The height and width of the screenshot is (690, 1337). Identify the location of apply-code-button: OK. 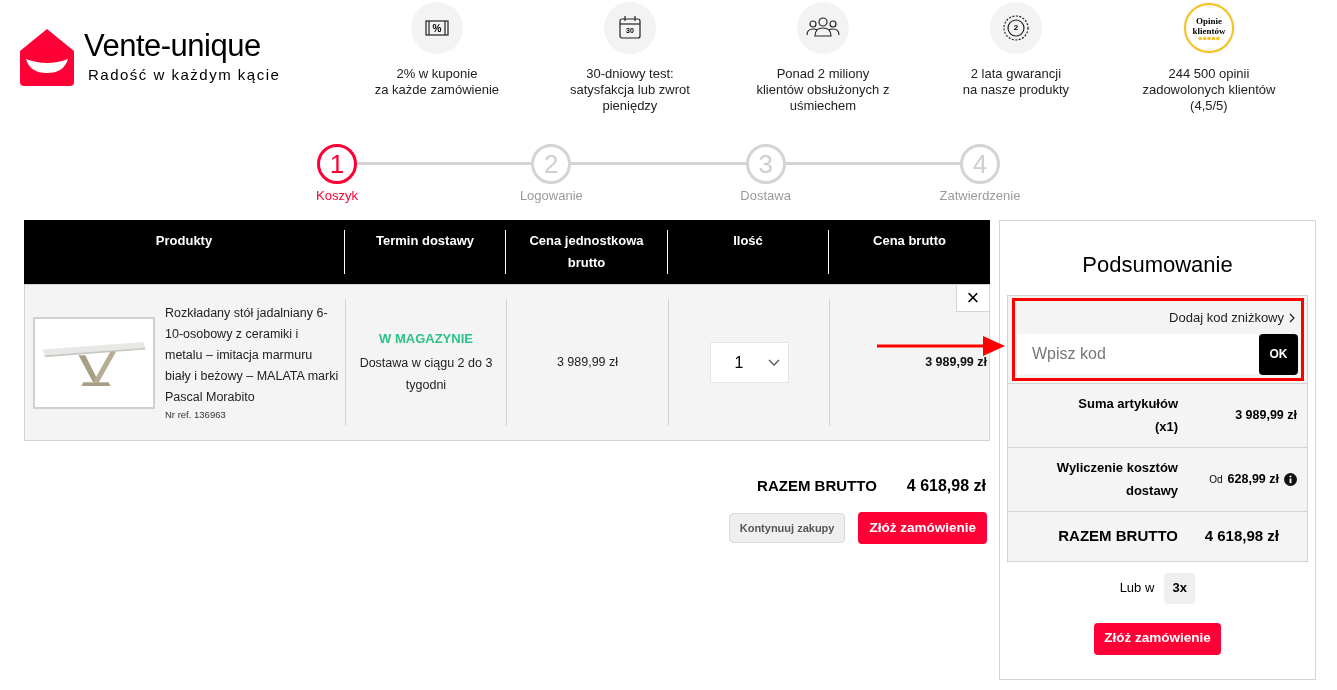
(1278, 354).